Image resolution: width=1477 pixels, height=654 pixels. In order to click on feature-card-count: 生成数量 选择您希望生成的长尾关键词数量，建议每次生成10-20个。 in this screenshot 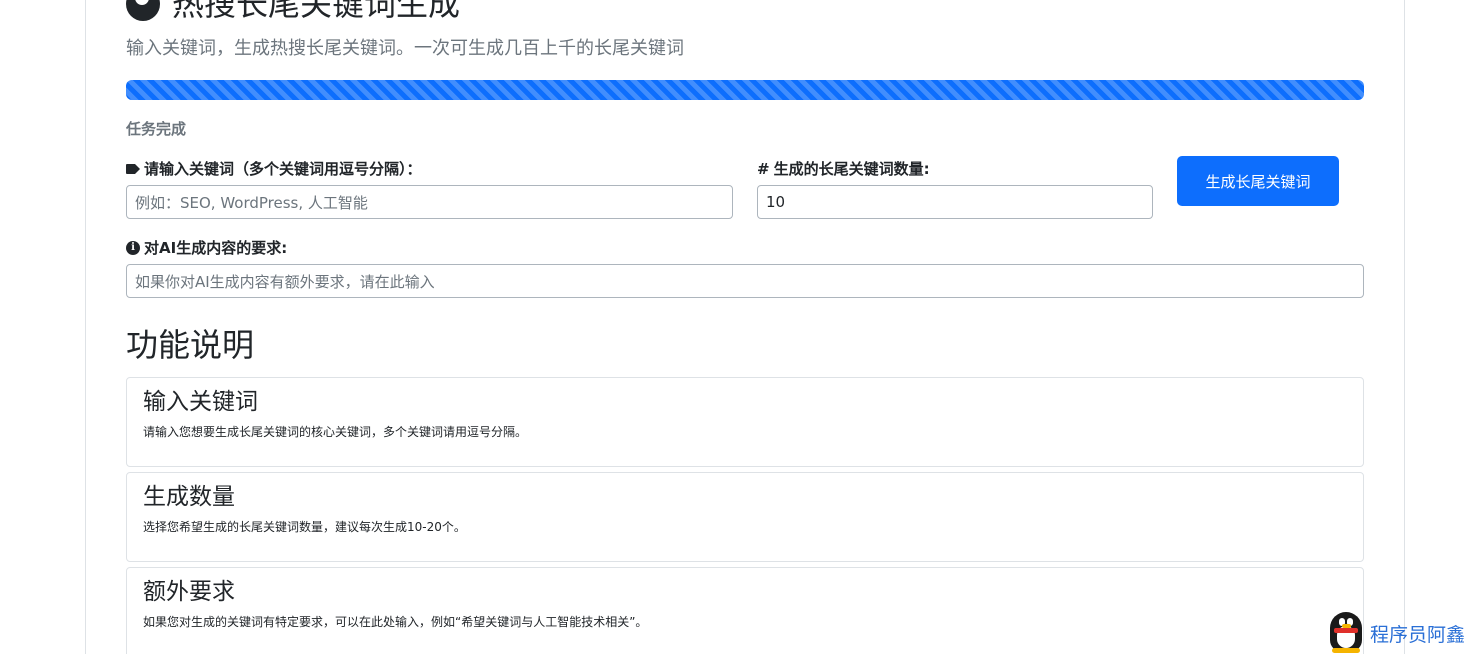, I will do `click(745, 517)`.